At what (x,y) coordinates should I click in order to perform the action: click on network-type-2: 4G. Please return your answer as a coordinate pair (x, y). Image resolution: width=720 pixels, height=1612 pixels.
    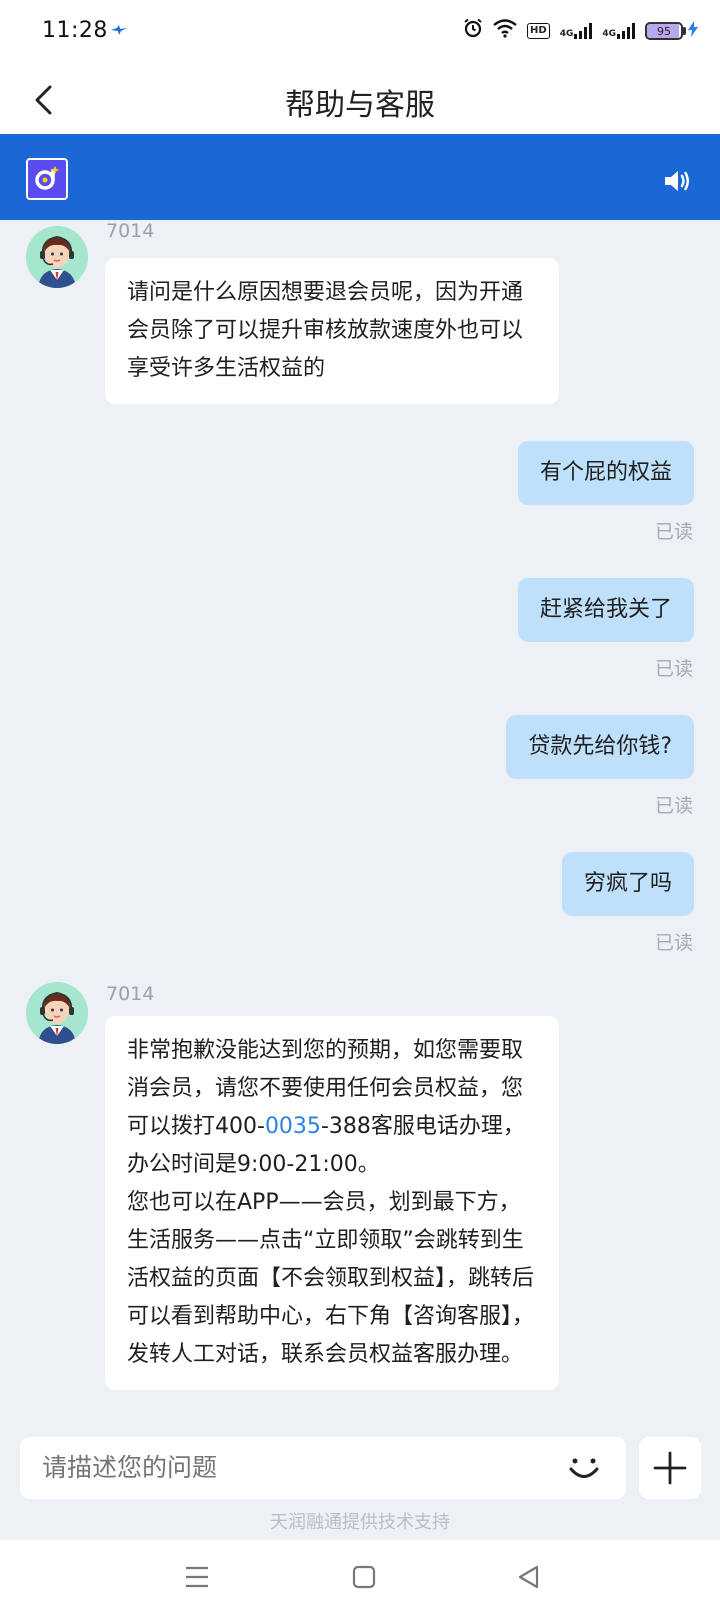
    Looking at the image, I should click on (609, 34).